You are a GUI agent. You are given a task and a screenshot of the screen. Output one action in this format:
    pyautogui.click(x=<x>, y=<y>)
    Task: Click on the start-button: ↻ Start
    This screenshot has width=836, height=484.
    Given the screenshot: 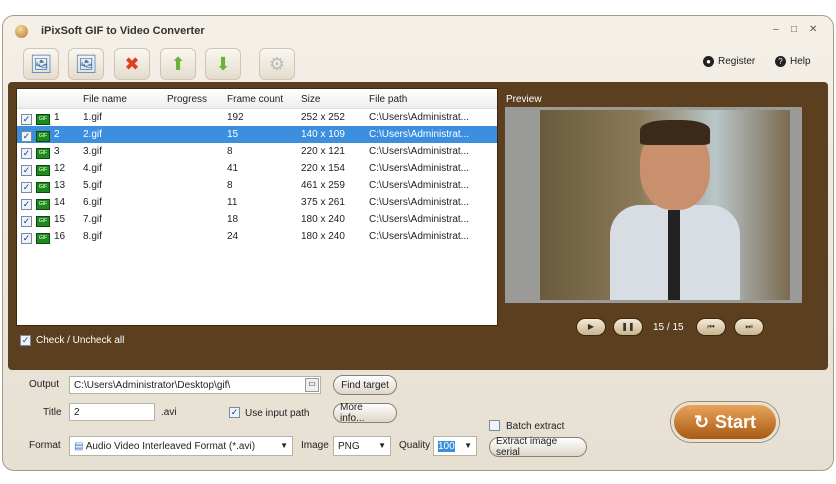 What is the action you would take?
    pyautogui.click(x=725, y=422)
    